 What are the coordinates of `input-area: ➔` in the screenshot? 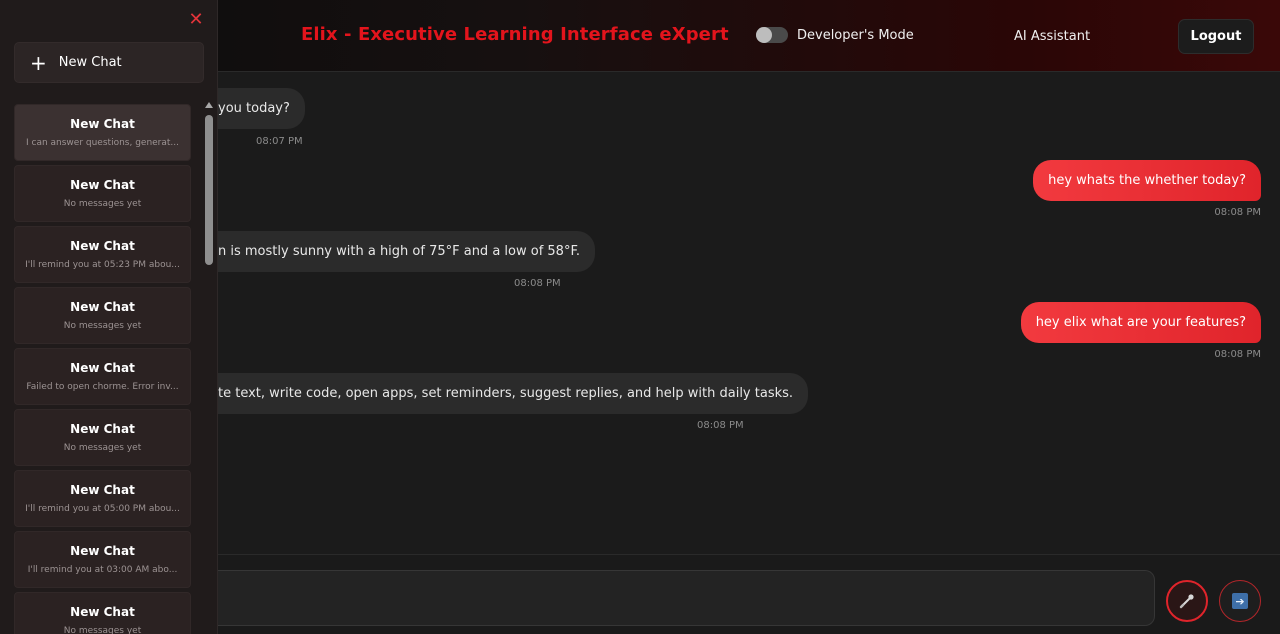 It's located at (749, 594).